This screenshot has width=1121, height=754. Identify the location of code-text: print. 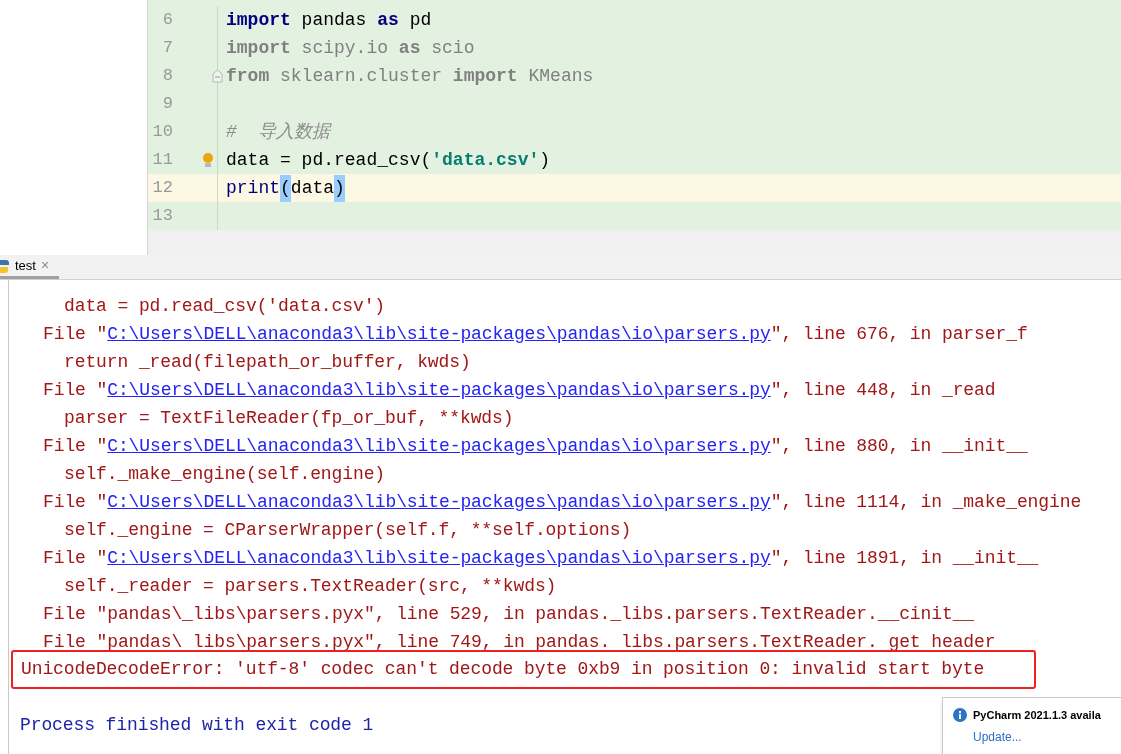
(253, 188).